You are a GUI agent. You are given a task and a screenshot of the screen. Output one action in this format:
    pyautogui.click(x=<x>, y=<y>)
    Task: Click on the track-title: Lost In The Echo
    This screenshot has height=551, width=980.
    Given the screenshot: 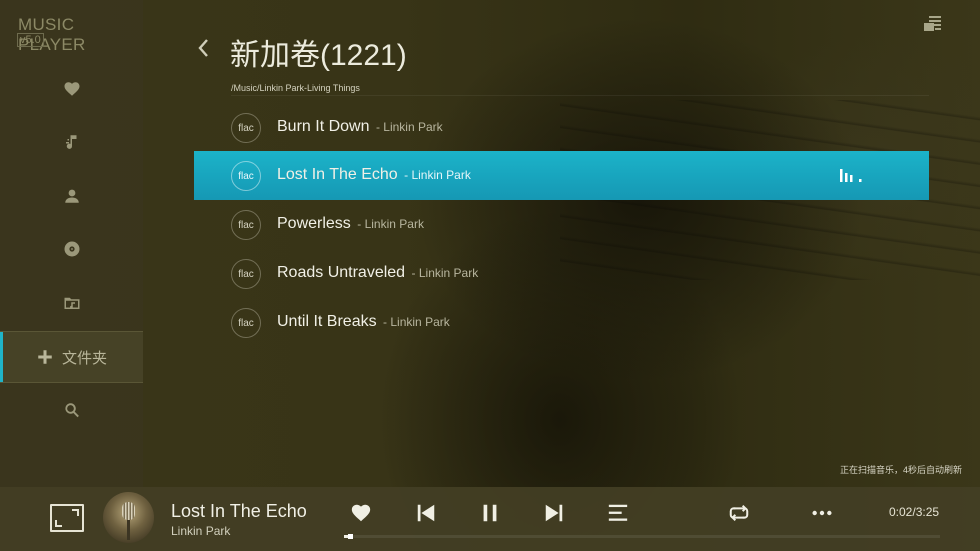 What is the action you would take?
    pyautogui.click(x=337, y=174)
    